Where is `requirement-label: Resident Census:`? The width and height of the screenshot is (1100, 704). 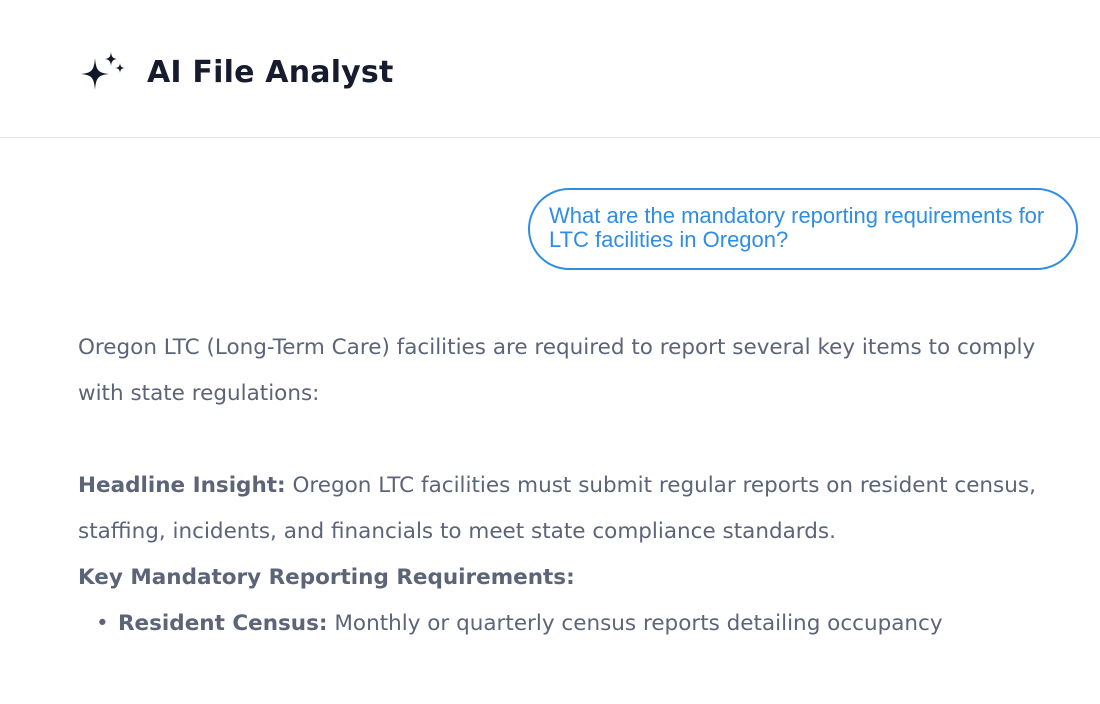
requirement-label: Resident Census: is located at coordinates (223, 623).